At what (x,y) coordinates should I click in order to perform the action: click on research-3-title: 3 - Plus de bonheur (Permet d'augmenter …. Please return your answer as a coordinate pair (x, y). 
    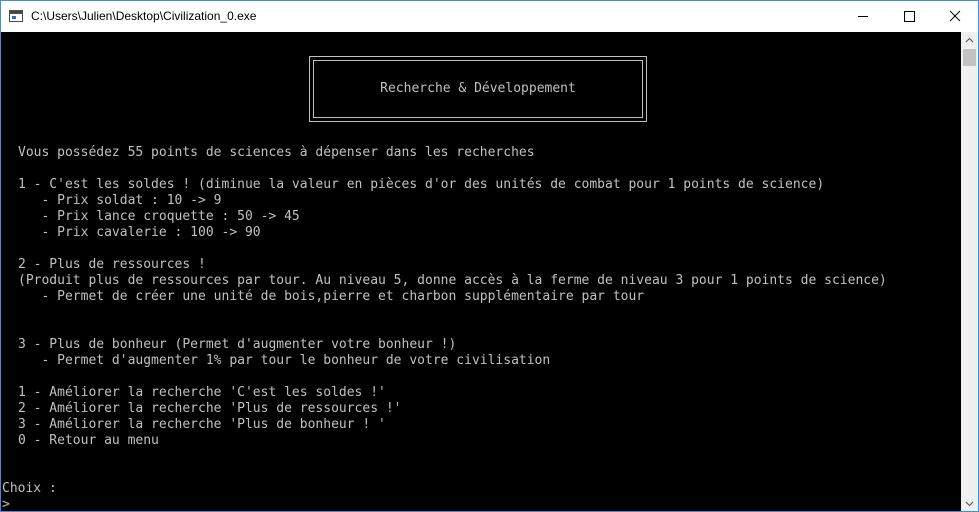
    Looking at the image, I should click on (237, 344).